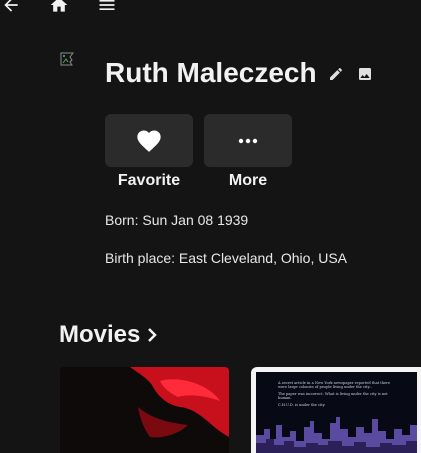 The width and height of the screenshot is (421, 453). What do you see at coordinates (226, 258) in the screenshot?
I see `birth-place: Birth place: East Cleveland, Ohio, USA` at bounding box center [226, 258].